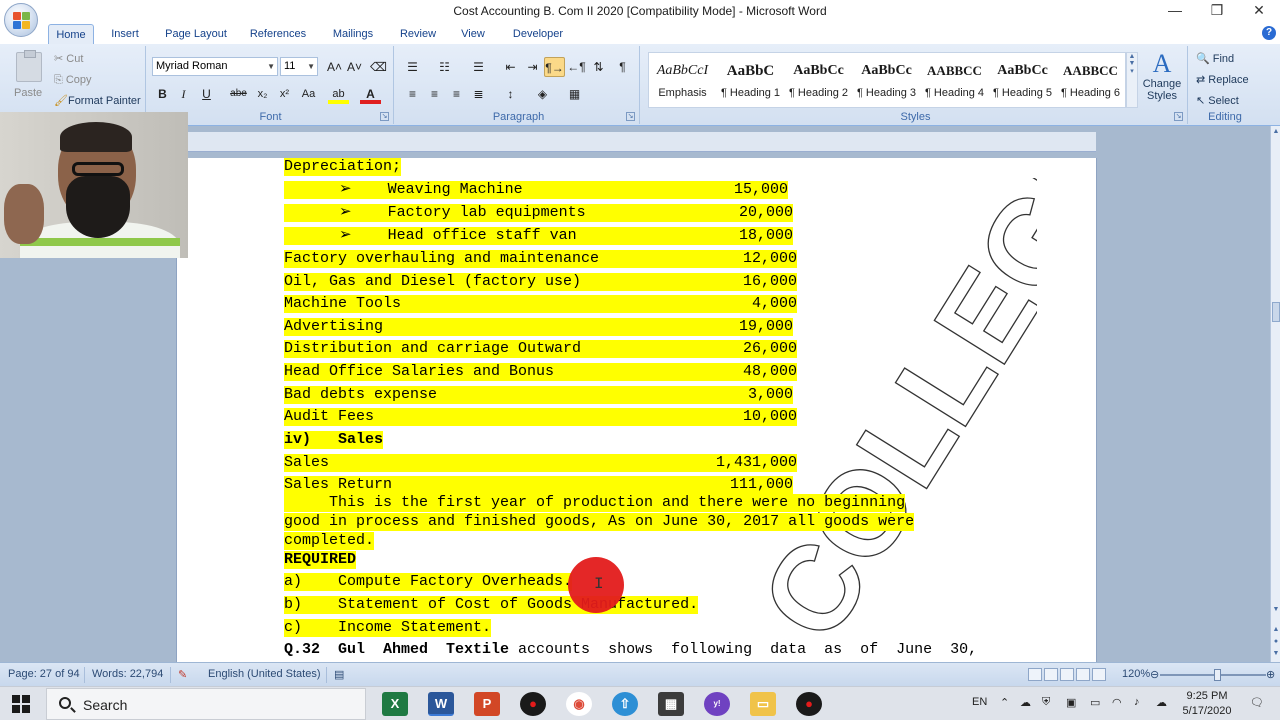 The image size is (1280, 720). I want to click on excel-icon: X, so click(395, 704).